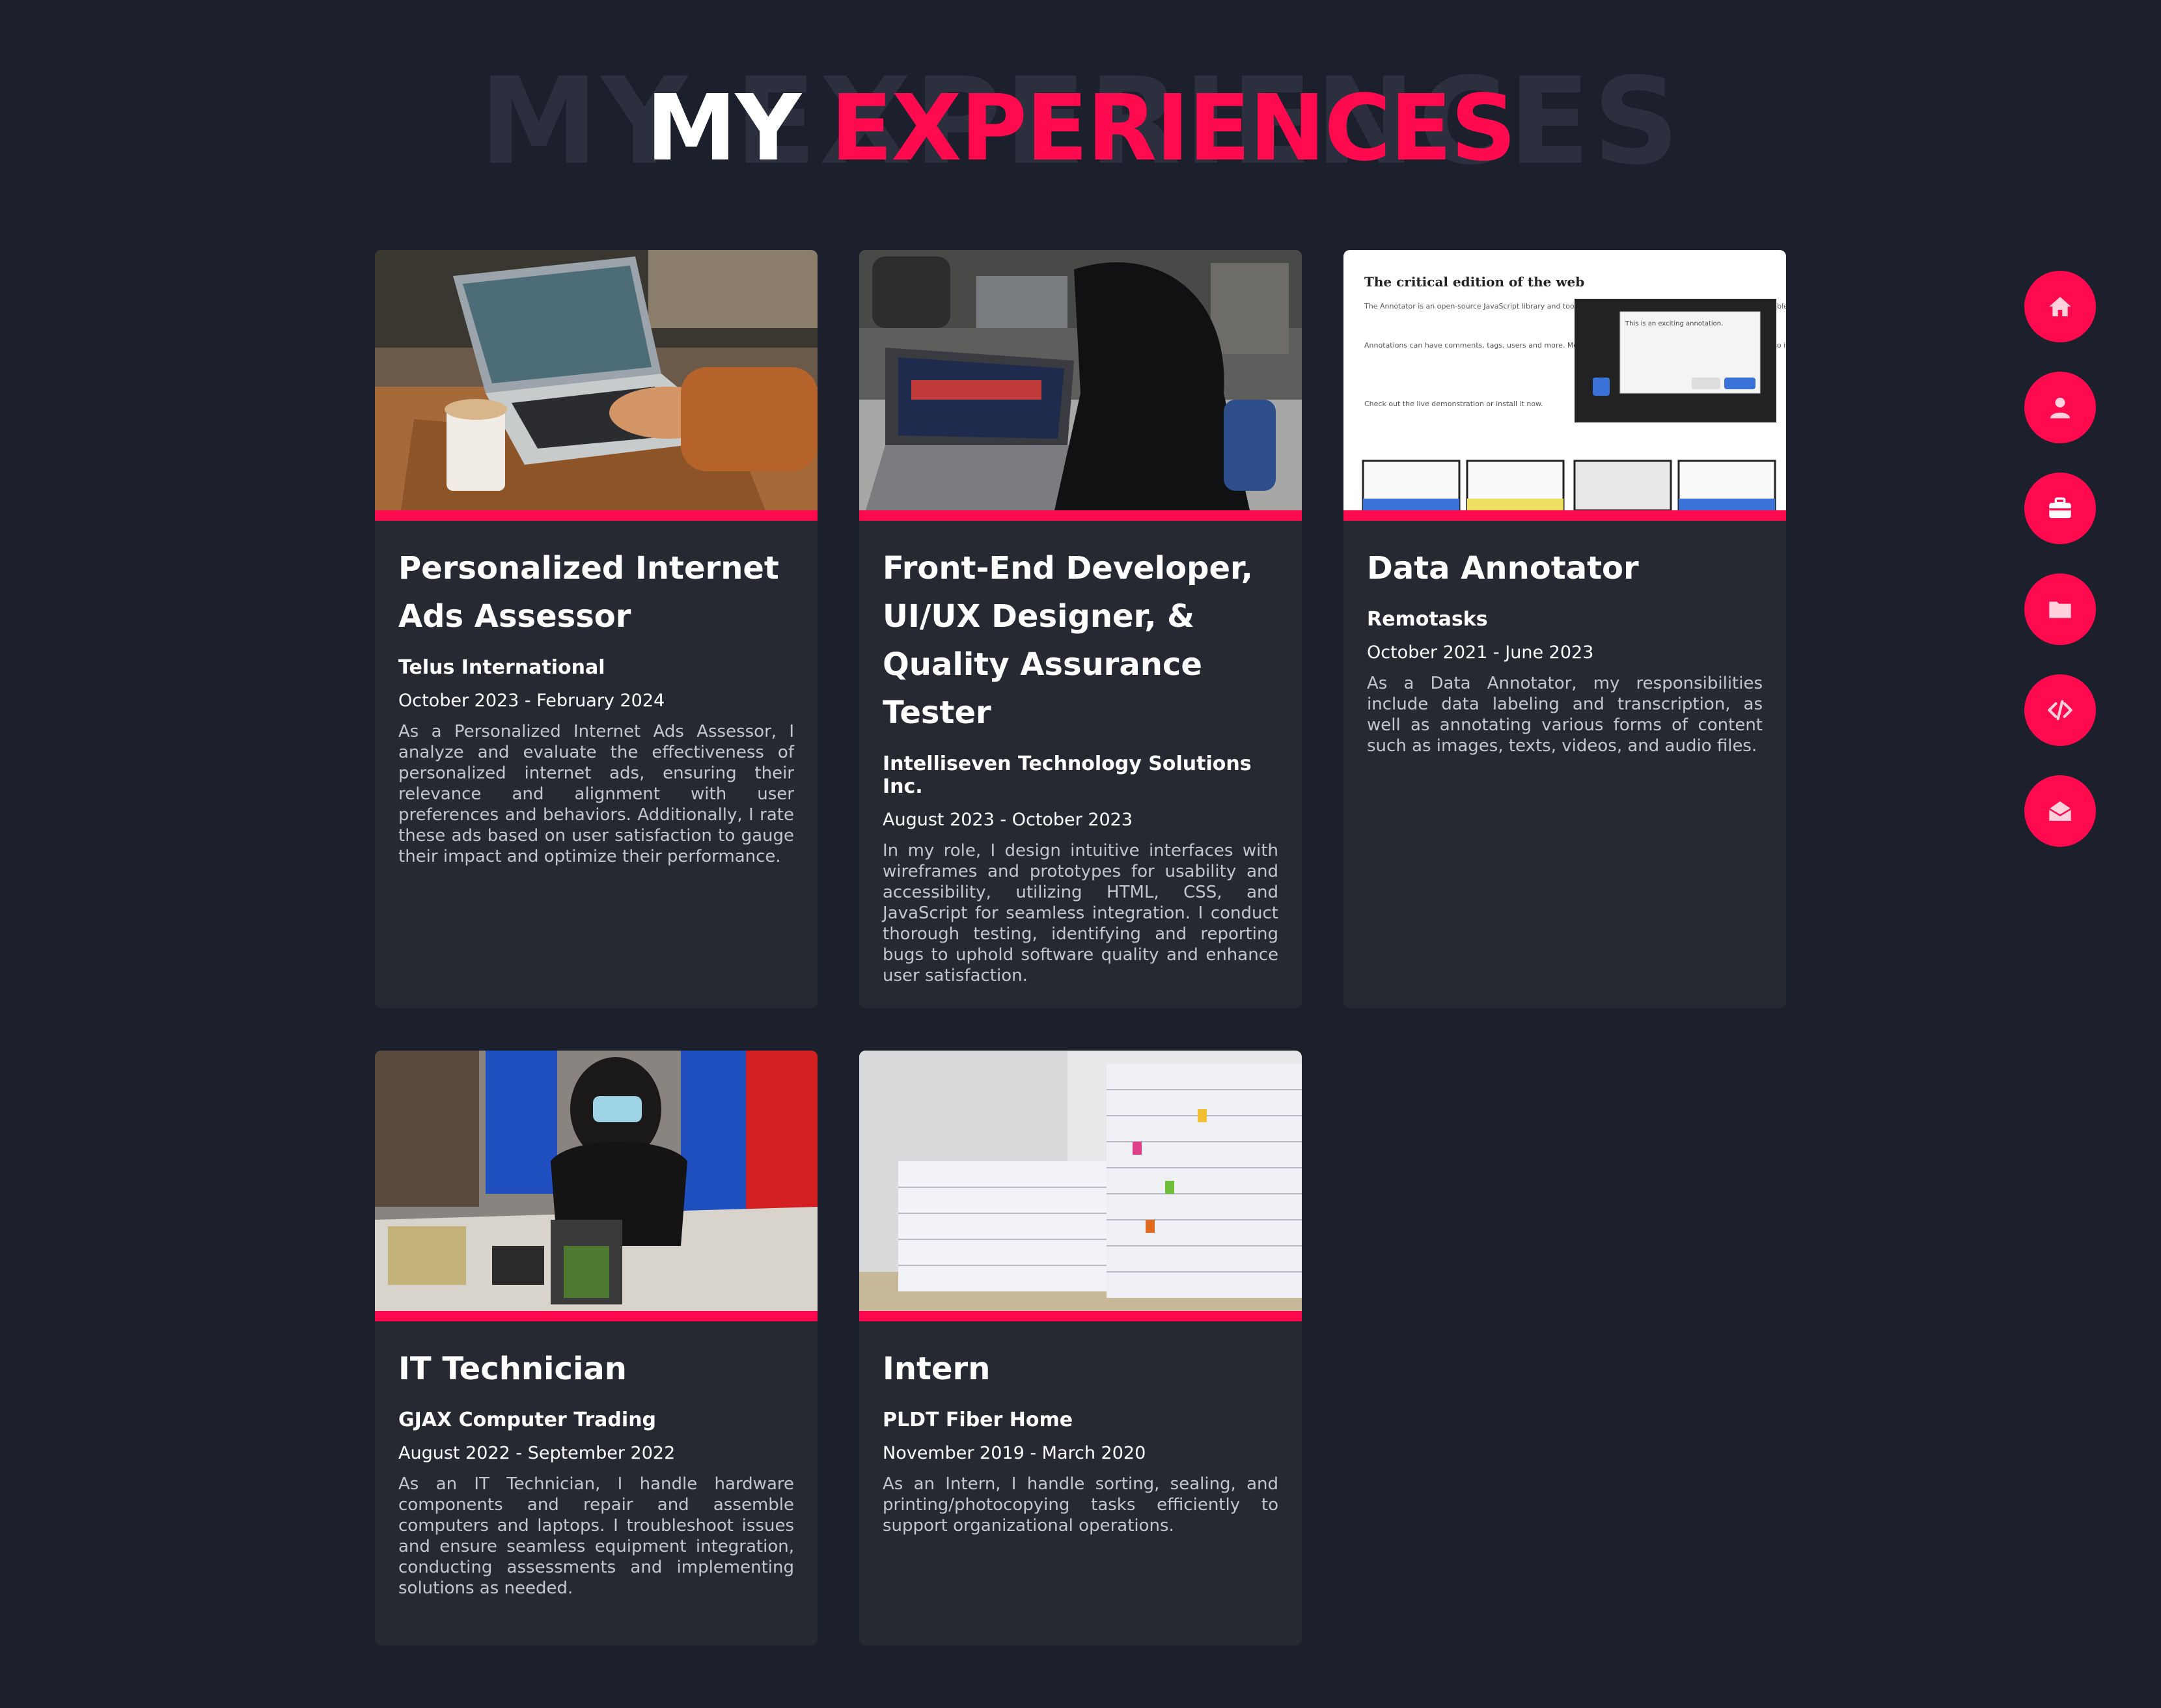  I want to click on envelope-open-icon, so click(2060, 811).